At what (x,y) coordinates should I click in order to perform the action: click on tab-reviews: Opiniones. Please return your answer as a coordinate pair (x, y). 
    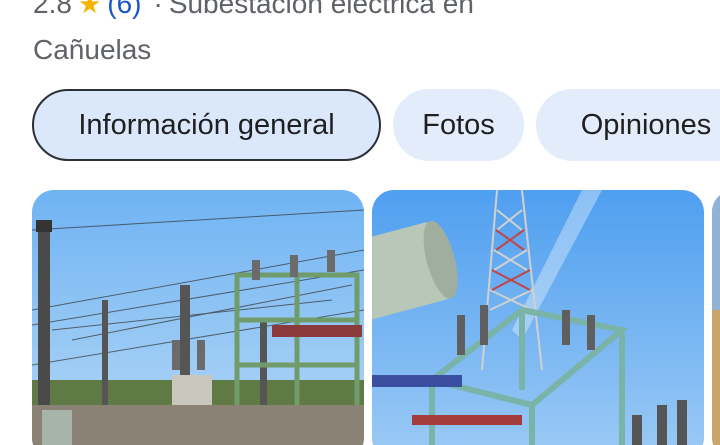
    Looking at the image, I should click on (628, 125).